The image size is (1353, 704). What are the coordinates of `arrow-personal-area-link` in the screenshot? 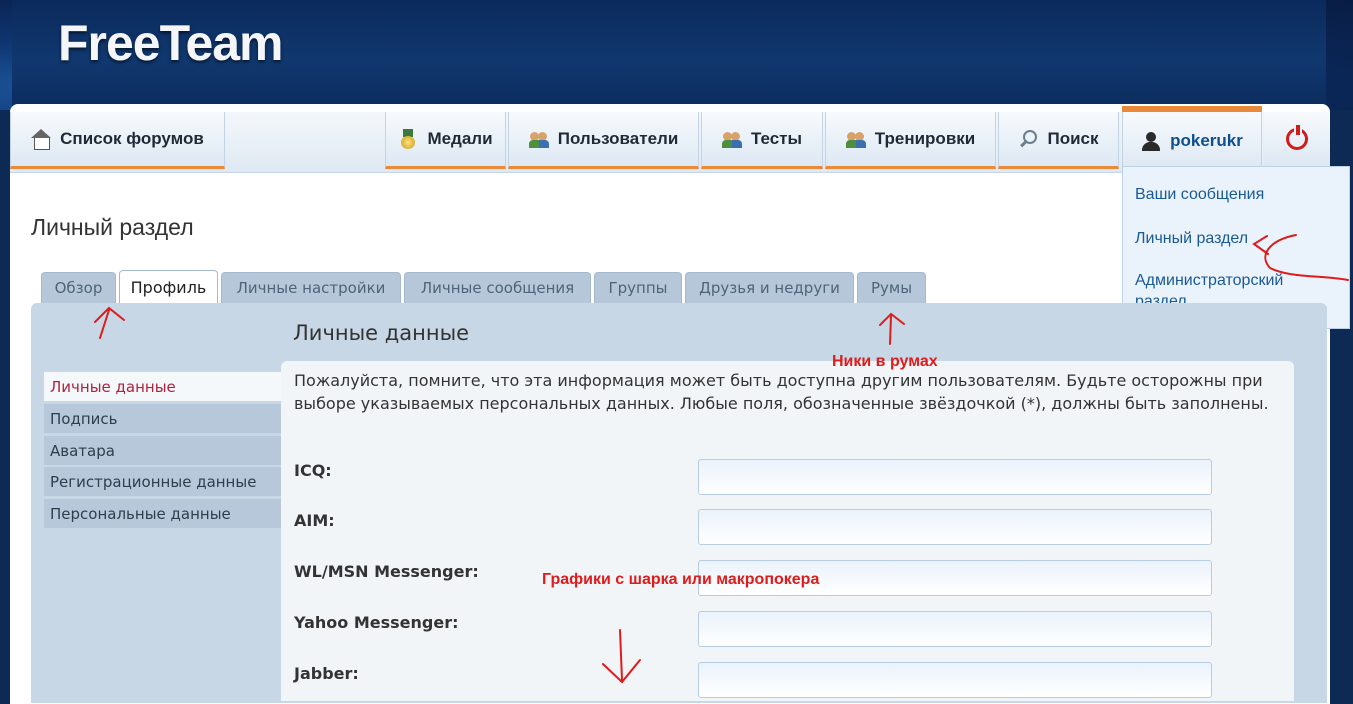 It's located at (1300, 257).